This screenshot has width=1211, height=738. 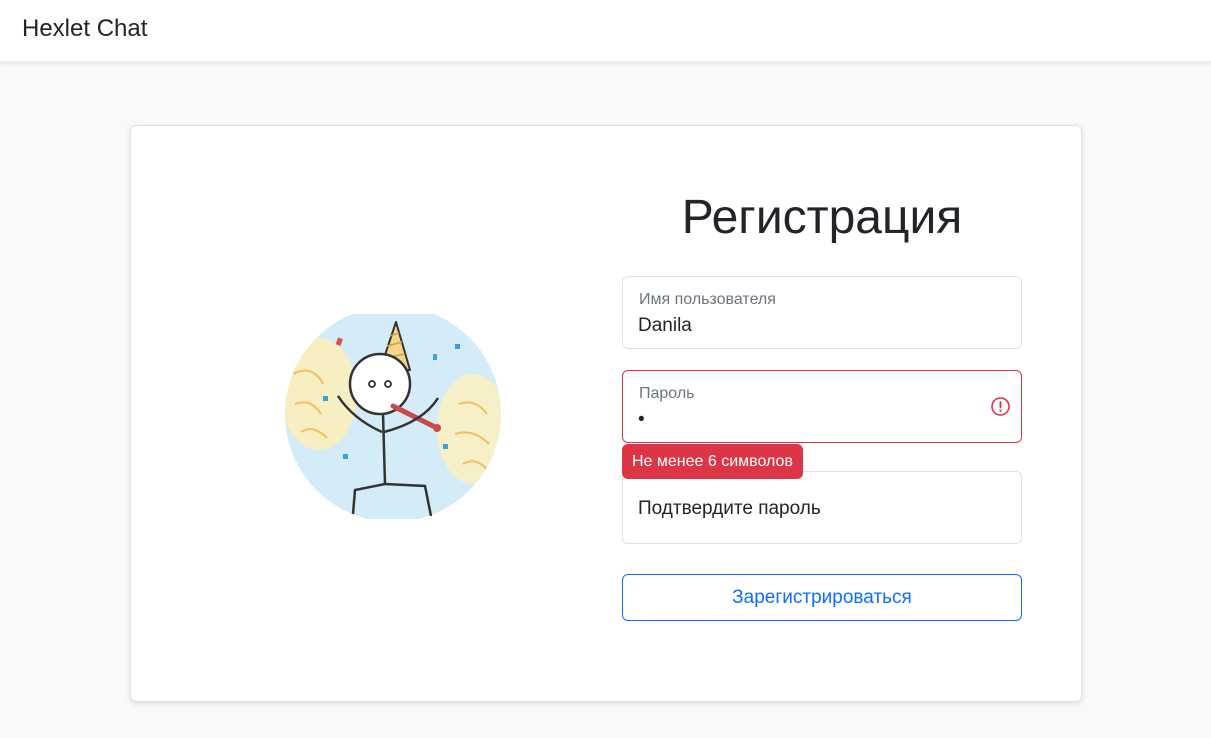 I want to click on username-input, so click(x=808, y=326).